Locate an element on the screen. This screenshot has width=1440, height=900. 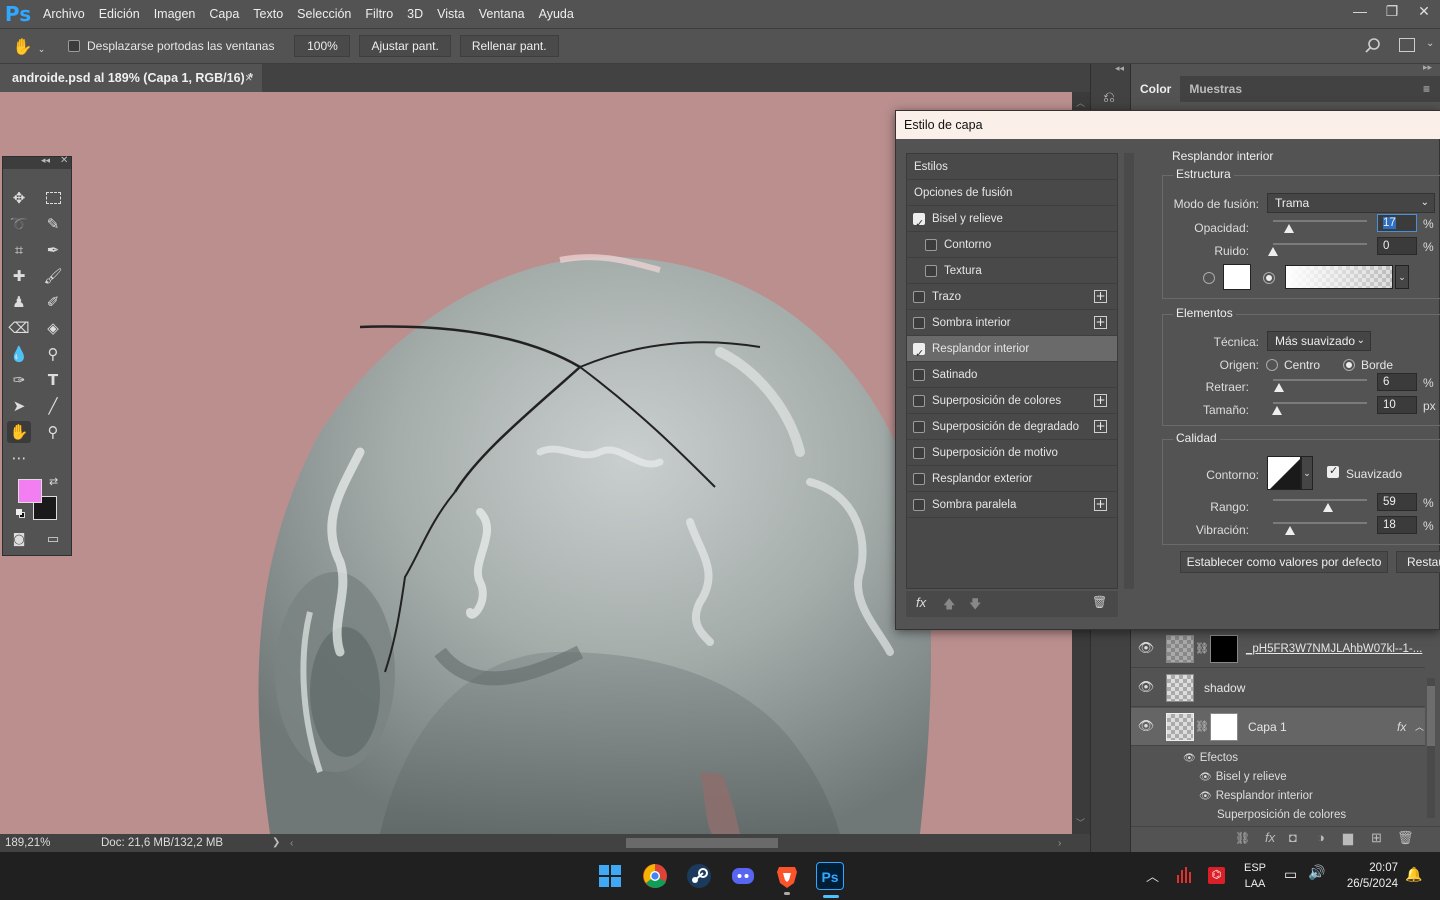
crop-tool-icon: ⌗ is located at coordinates (19, 250).